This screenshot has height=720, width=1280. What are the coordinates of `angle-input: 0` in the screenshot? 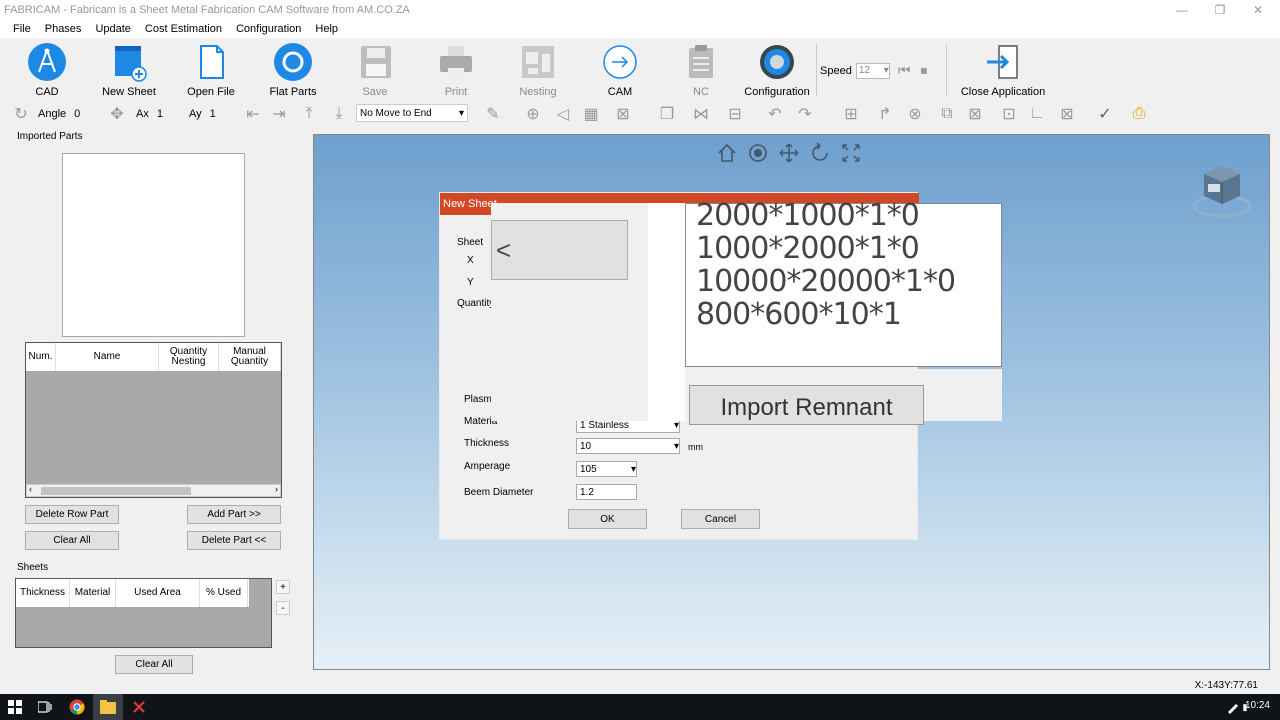 It's located at (87, 114).